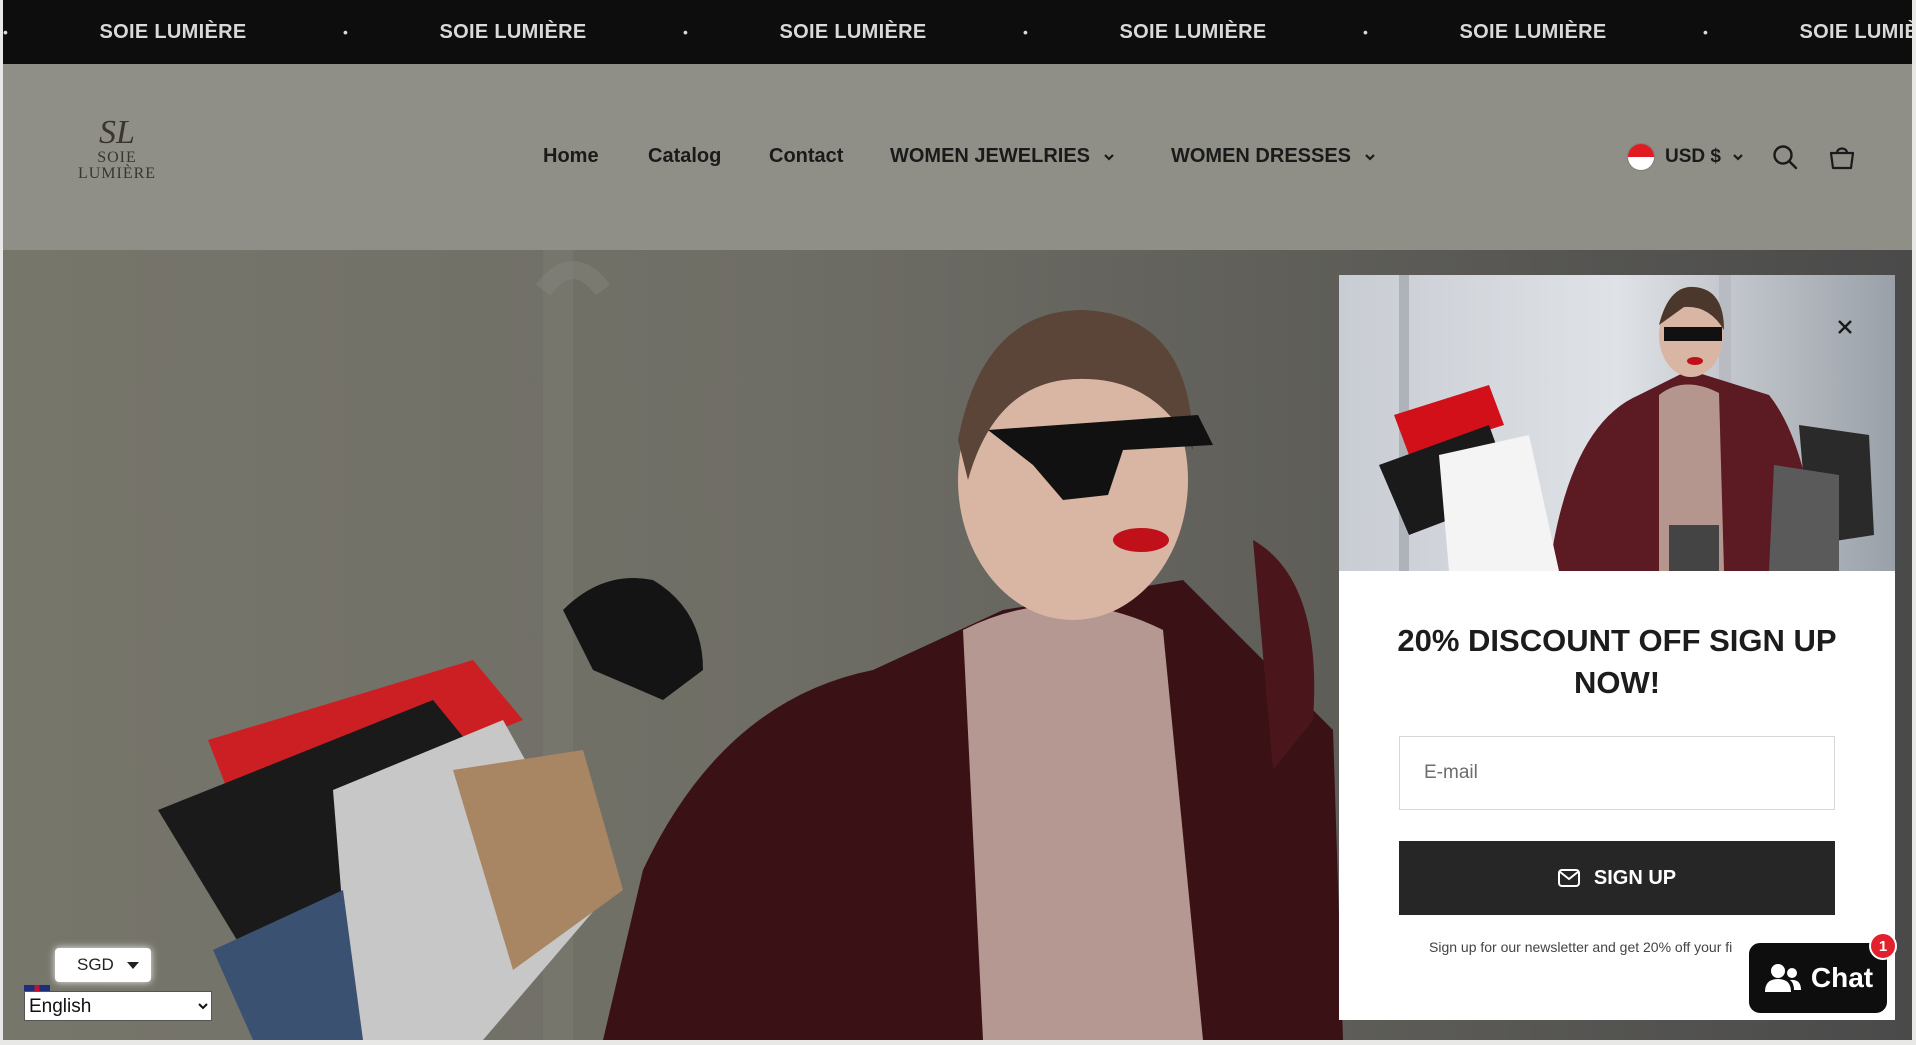 The image size is (1916, 1045). What do you see at coordinates (1635, 877) in the screenshot?
I see `signup-button-label: SIGN UP` at bounding box center [1635, 877].